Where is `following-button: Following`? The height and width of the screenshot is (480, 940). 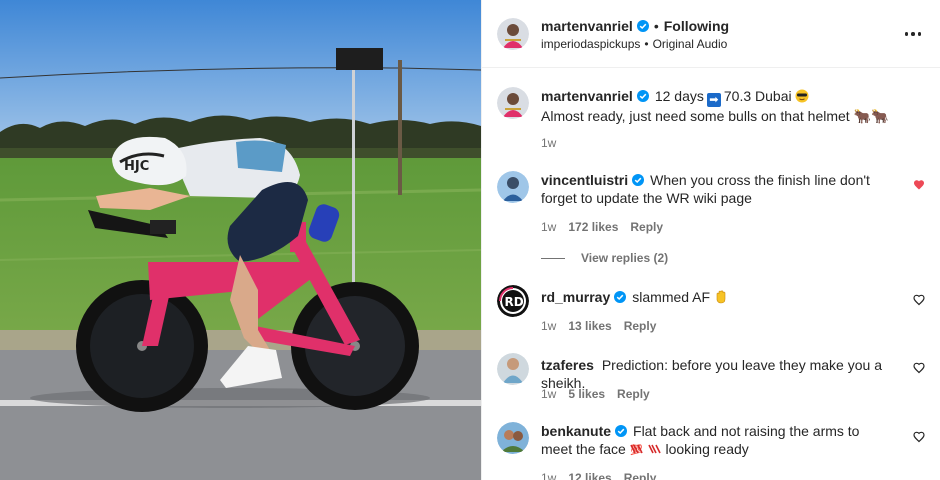
following-button: Following is located at coordinates (696, 26).